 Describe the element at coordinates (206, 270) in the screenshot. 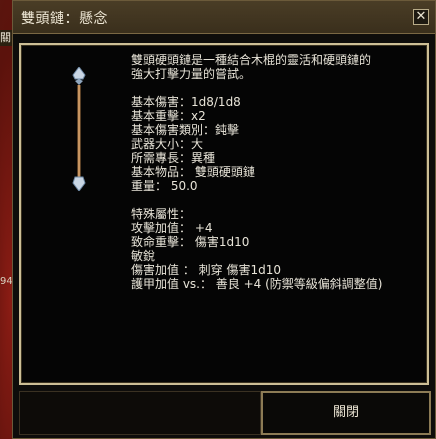

I see `property-damage-bonus: 傷害加值 ： 刺穿 傷害1d10` at that location.